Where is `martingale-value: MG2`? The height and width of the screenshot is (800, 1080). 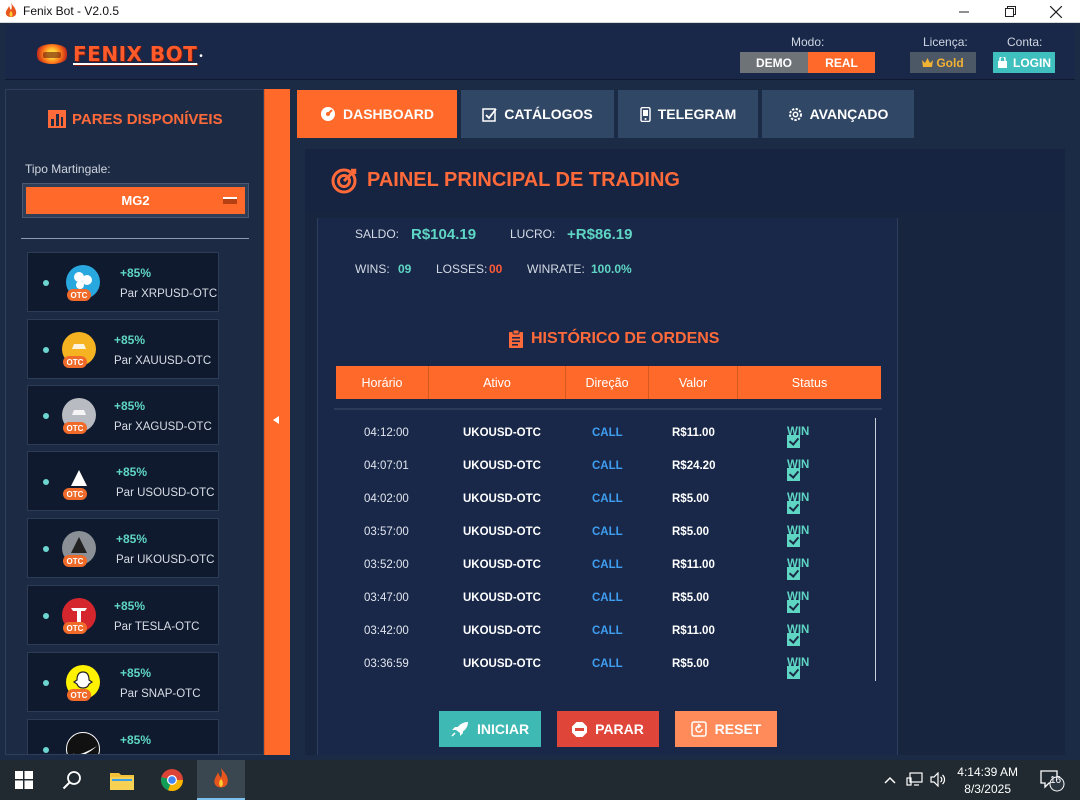
martingale-value: MG2 is located at coordinates (135, 200).